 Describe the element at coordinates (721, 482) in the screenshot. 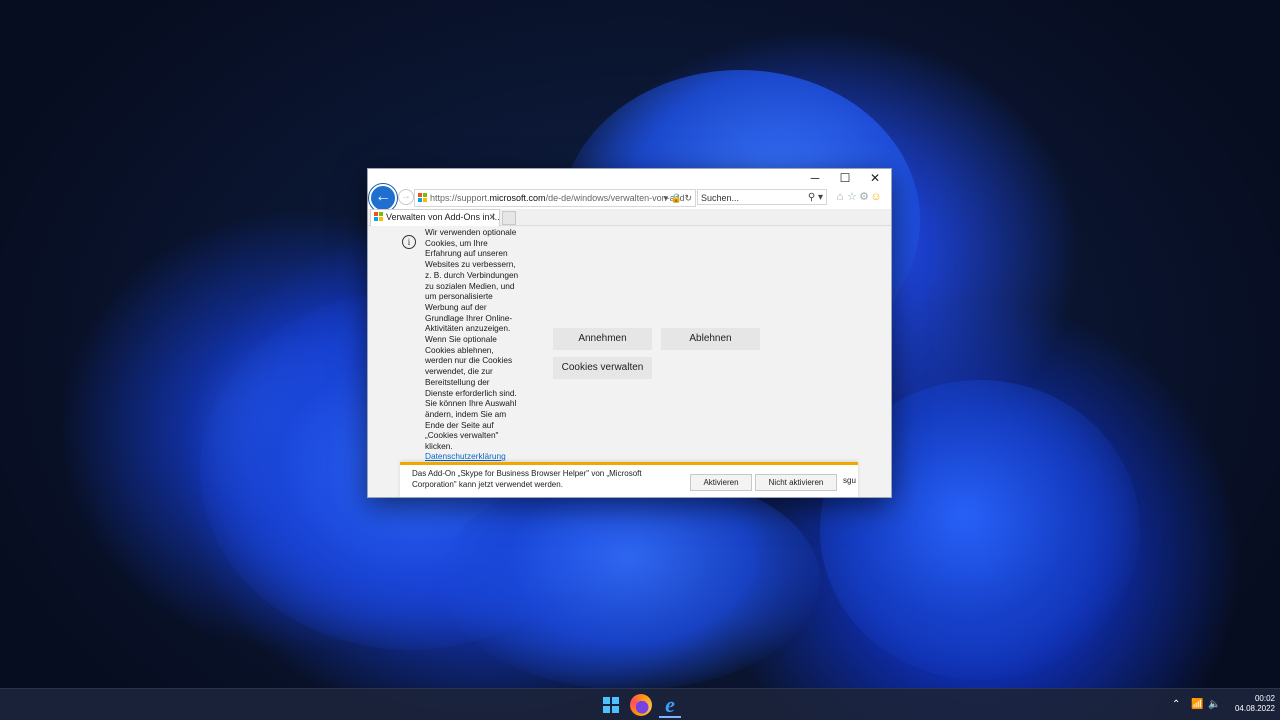

I see `activate-addon-button: Aktivieren` at that location.